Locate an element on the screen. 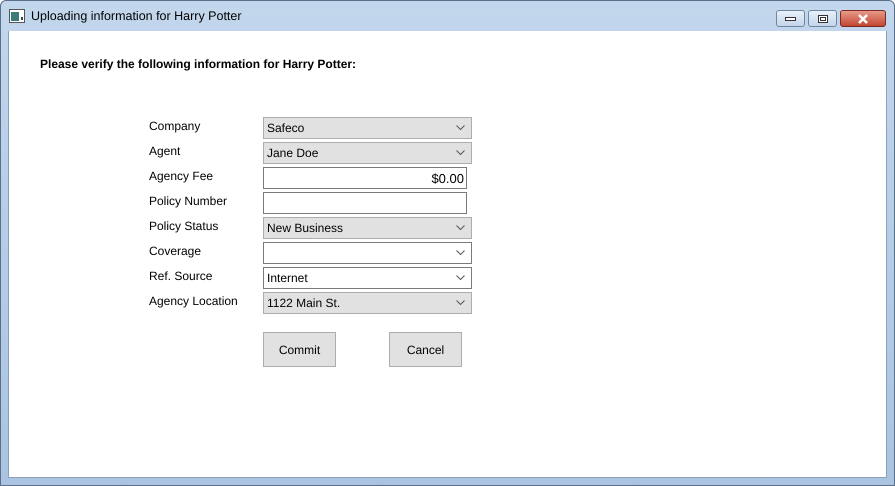 This screenshot has height=486, width=895. field-label: Company is located at coordinates (175, 125).